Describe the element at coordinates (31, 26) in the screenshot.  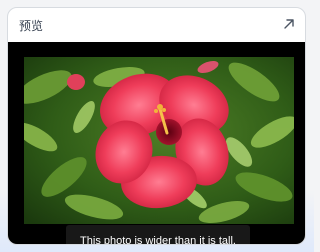
I see `panel-title: 预览` at that location.